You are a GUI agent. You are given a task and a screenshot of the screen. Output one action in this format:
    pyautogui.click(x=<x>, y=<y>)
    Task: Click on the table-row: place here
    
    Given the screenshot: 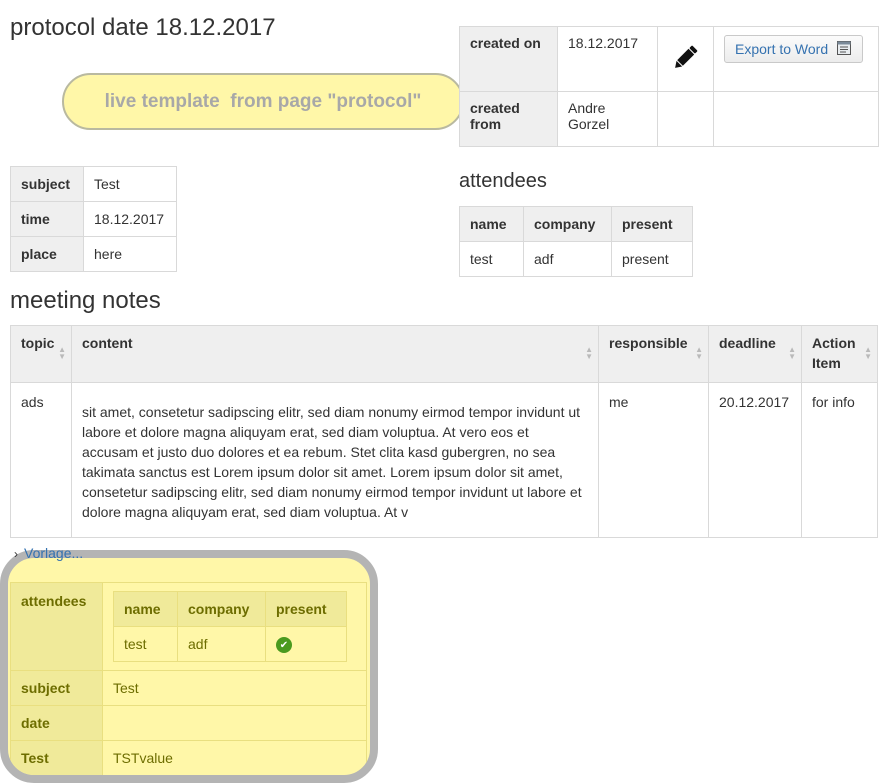 What is the action you would take?
    pyautogui.click(x=93, y=254)
    